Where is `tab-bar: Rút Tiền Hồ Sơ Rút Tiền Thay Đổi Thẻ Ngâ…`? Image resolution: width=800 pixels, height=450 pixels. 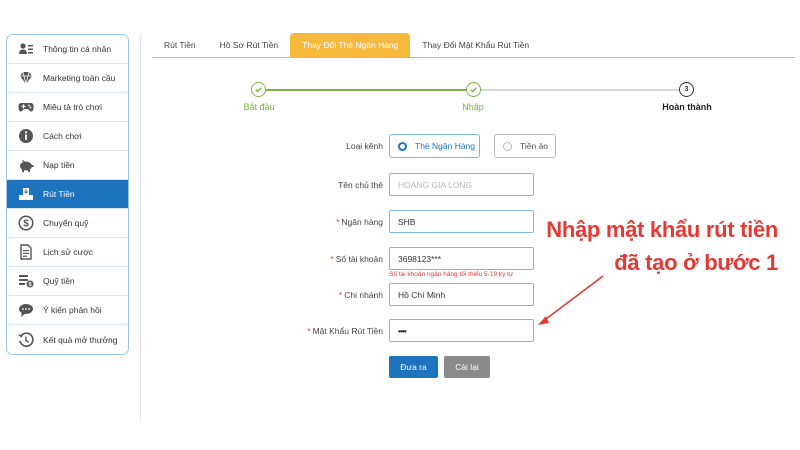
tab-bar: Rút Tiền Hồ Sơ Rút Tiền Thay Đổi Thẻ Ngâ… is located at coordinates (473, 45).